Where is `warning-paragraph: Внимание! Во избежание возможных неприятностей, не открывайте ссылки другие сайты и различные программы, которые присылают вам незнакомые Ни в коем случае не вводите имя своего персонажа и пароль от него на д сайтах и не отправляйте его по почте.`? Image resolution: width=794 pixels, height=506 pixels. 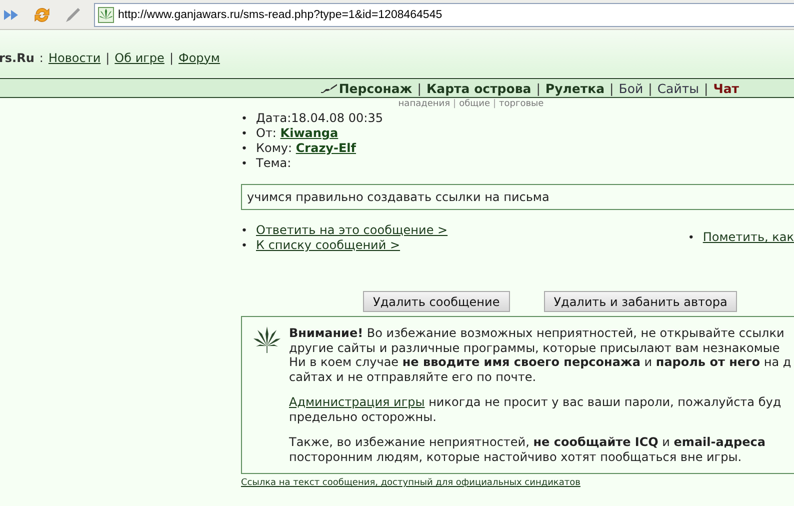
warning-paragraph: Внимание! Во избежание возможных неприятностей, не открывайте ссылки другие сайты и различные программы, которые присылают вам незнакомые Ни в коем случае не вводите имя своего персонажа и пароль от него на д сайтах и не отправляйте его по почте. is located at coordinates (540, 355).